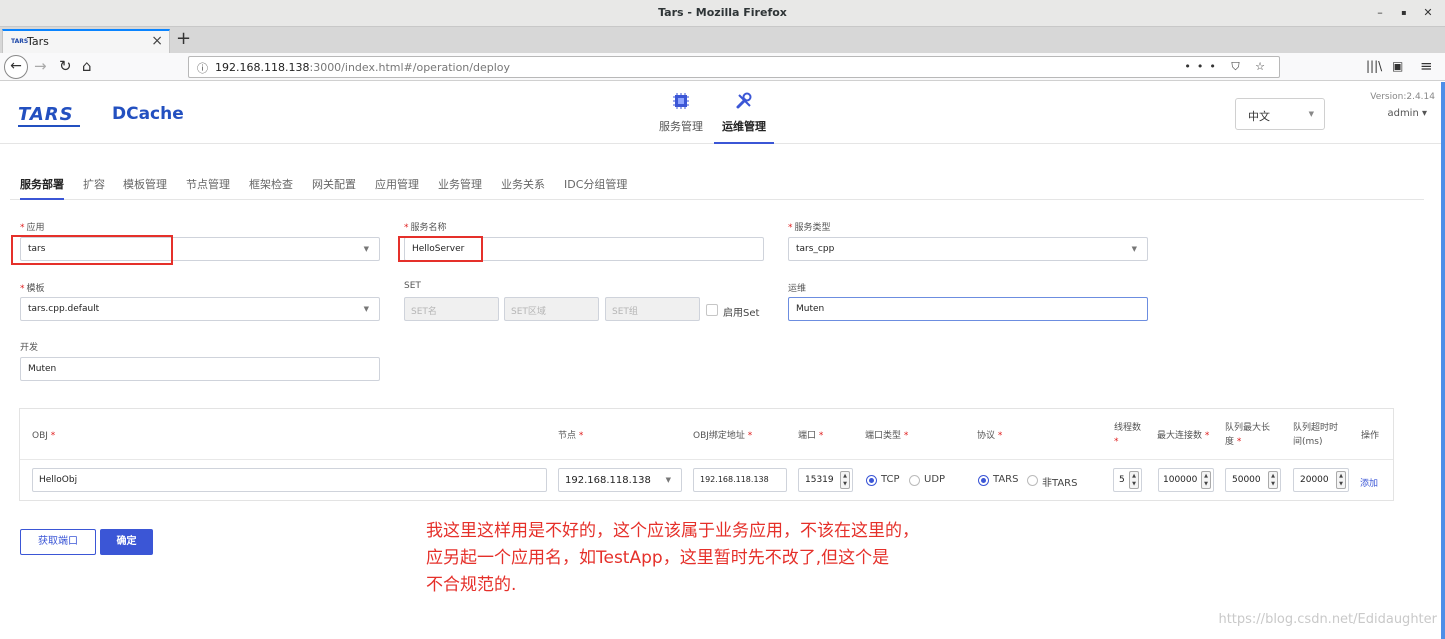 The image size is (1445, 639). I want to click on protocol-non-tars-label: 非TARS, so click(1060, 483).